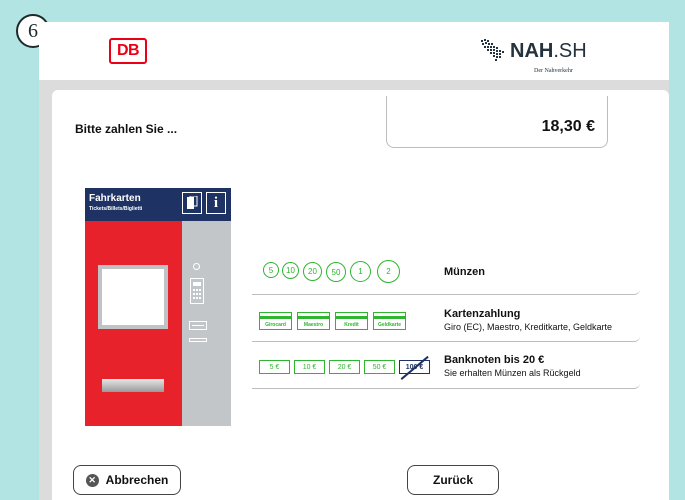 The width and height of the screenshot is (685, 500). What do you see at coordinates (388, 271) in the screenshot?
I see `coin-icon: 2` at bounding box center [388, 271].